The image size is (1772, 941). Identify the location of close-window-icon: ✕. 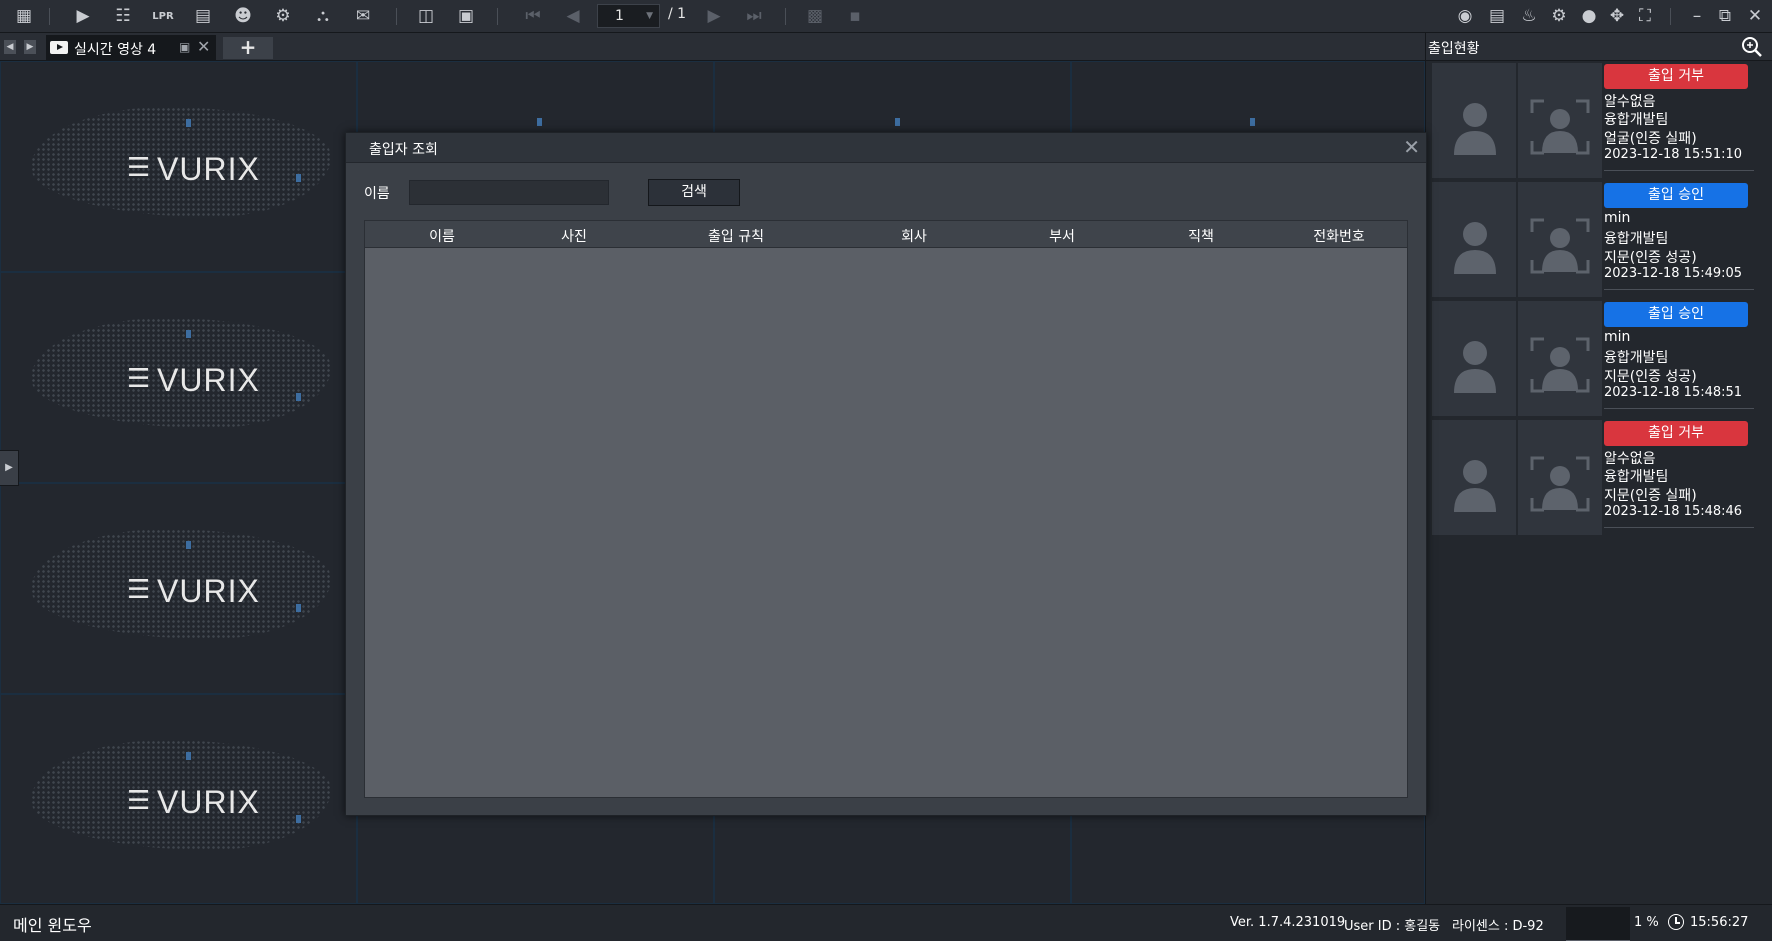
(1755, 16).